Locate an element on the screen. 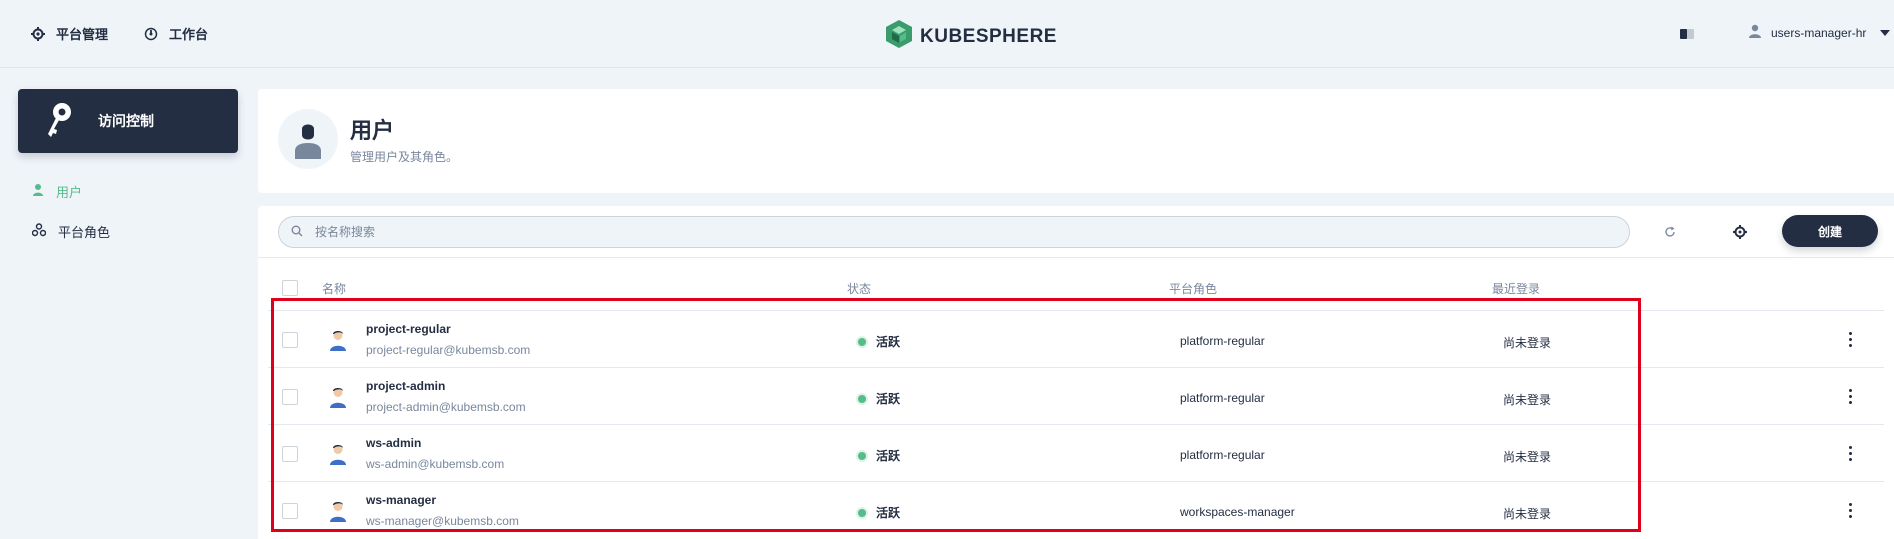  user-menu: users-manager-hr is located at coordinates (1820, 32).